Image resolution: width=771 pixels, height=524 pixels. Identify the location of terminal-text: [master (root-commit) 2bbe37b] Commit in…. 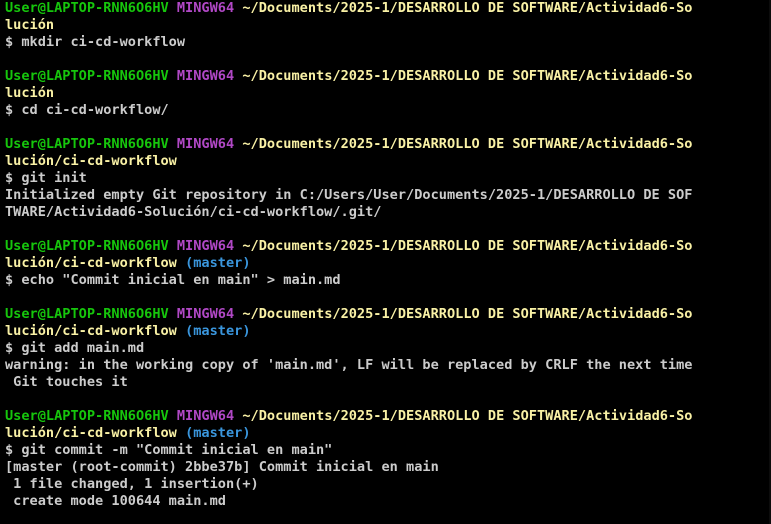
(222, 467).